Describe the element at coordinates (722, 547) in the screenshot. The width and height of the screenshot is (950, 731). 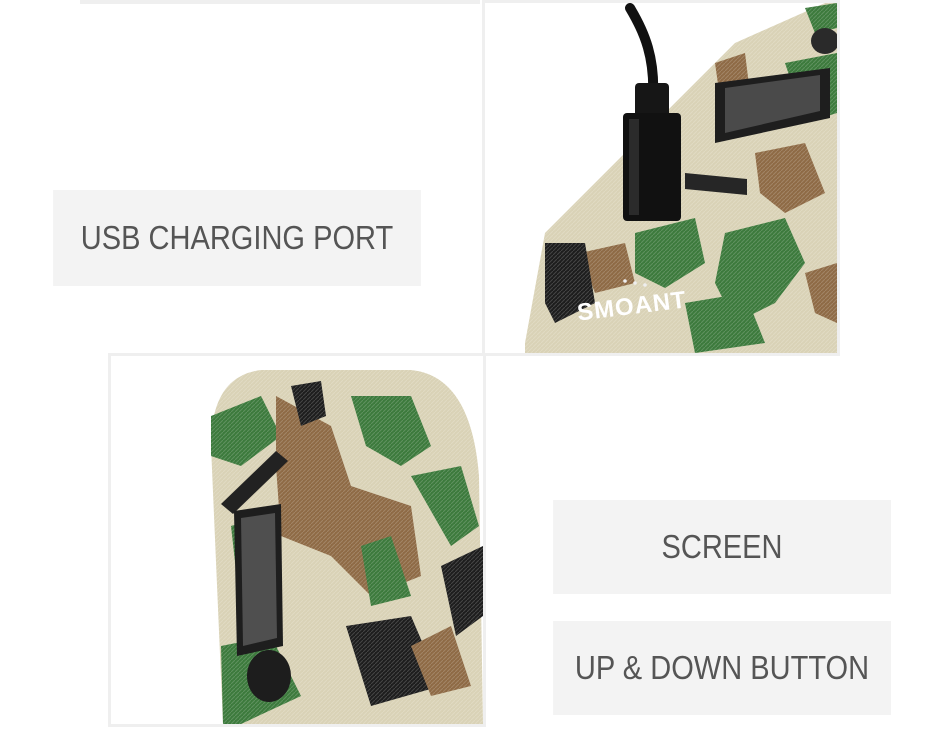
I see `screen-label: SCREEN` at that location.